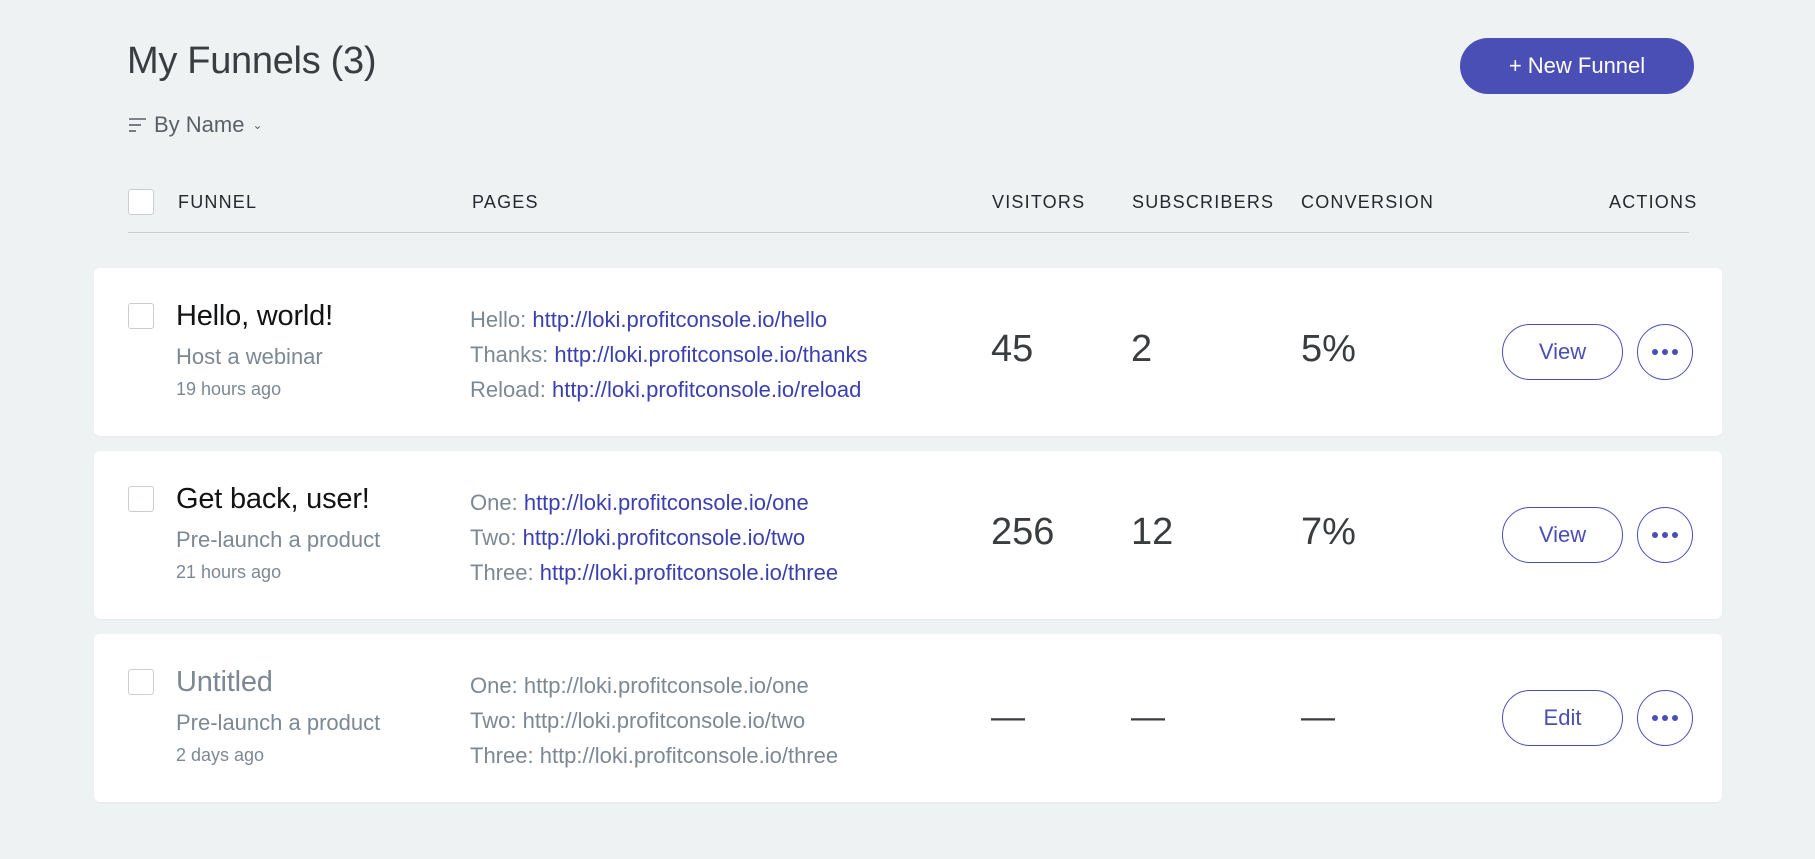  I want to click on conversion-value: 5%, so click(1328, 349).